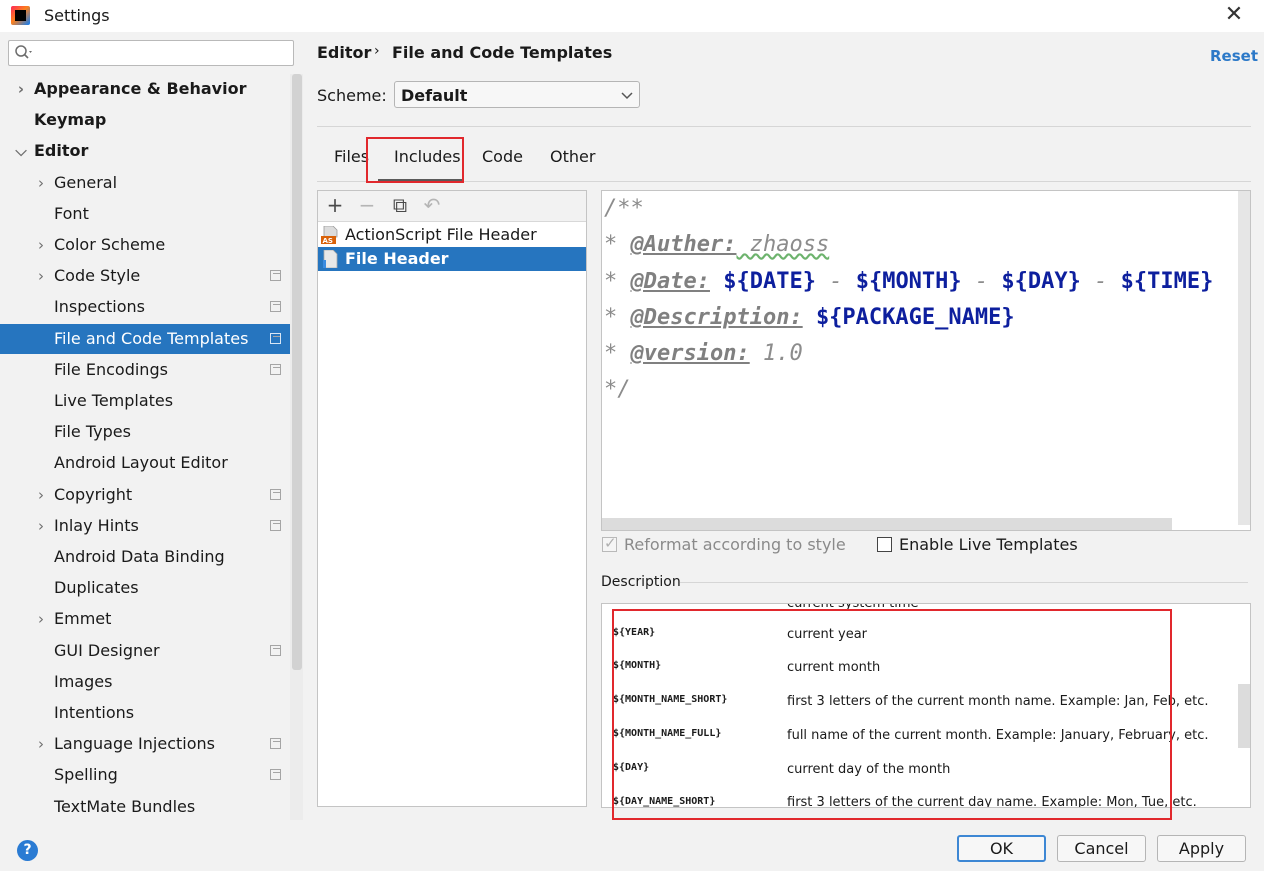 Image resolution: width=1264 pixels, height=871 pixels. What do you see at coordinates (1101, 848) in the screenshot?
I see `cancel-button: Cancel` at bounding box center [1101, 848].